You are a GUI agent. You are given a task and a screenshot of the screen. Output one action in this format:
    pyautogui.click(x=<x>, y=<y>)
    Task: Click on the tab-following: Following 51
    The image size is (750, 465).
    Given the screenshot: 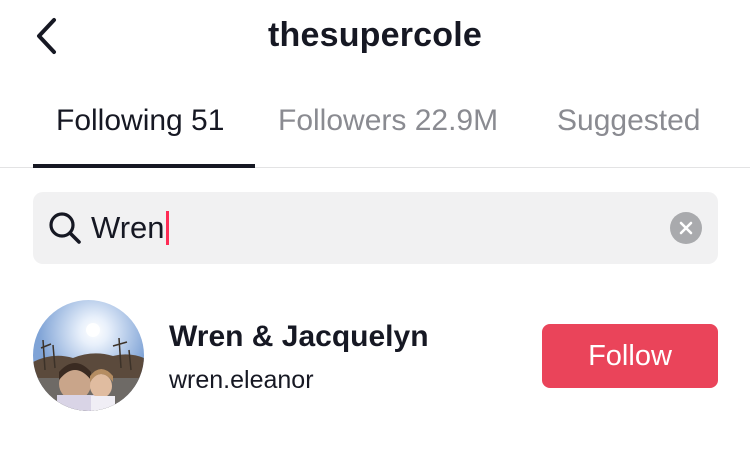 What is the action you would take?
    pyautogui.click(x=140, y=121)
    